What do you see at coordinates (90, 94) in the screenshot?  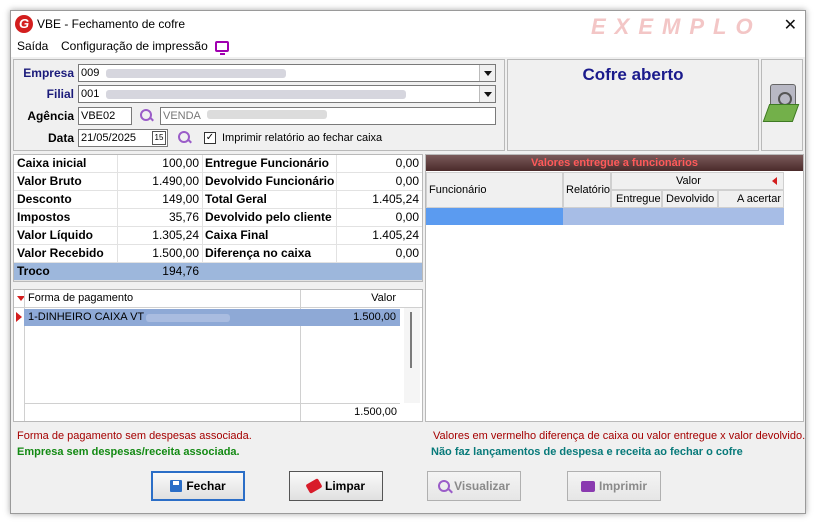 I see `filial-value: 001` at bounding box center [90, 94].